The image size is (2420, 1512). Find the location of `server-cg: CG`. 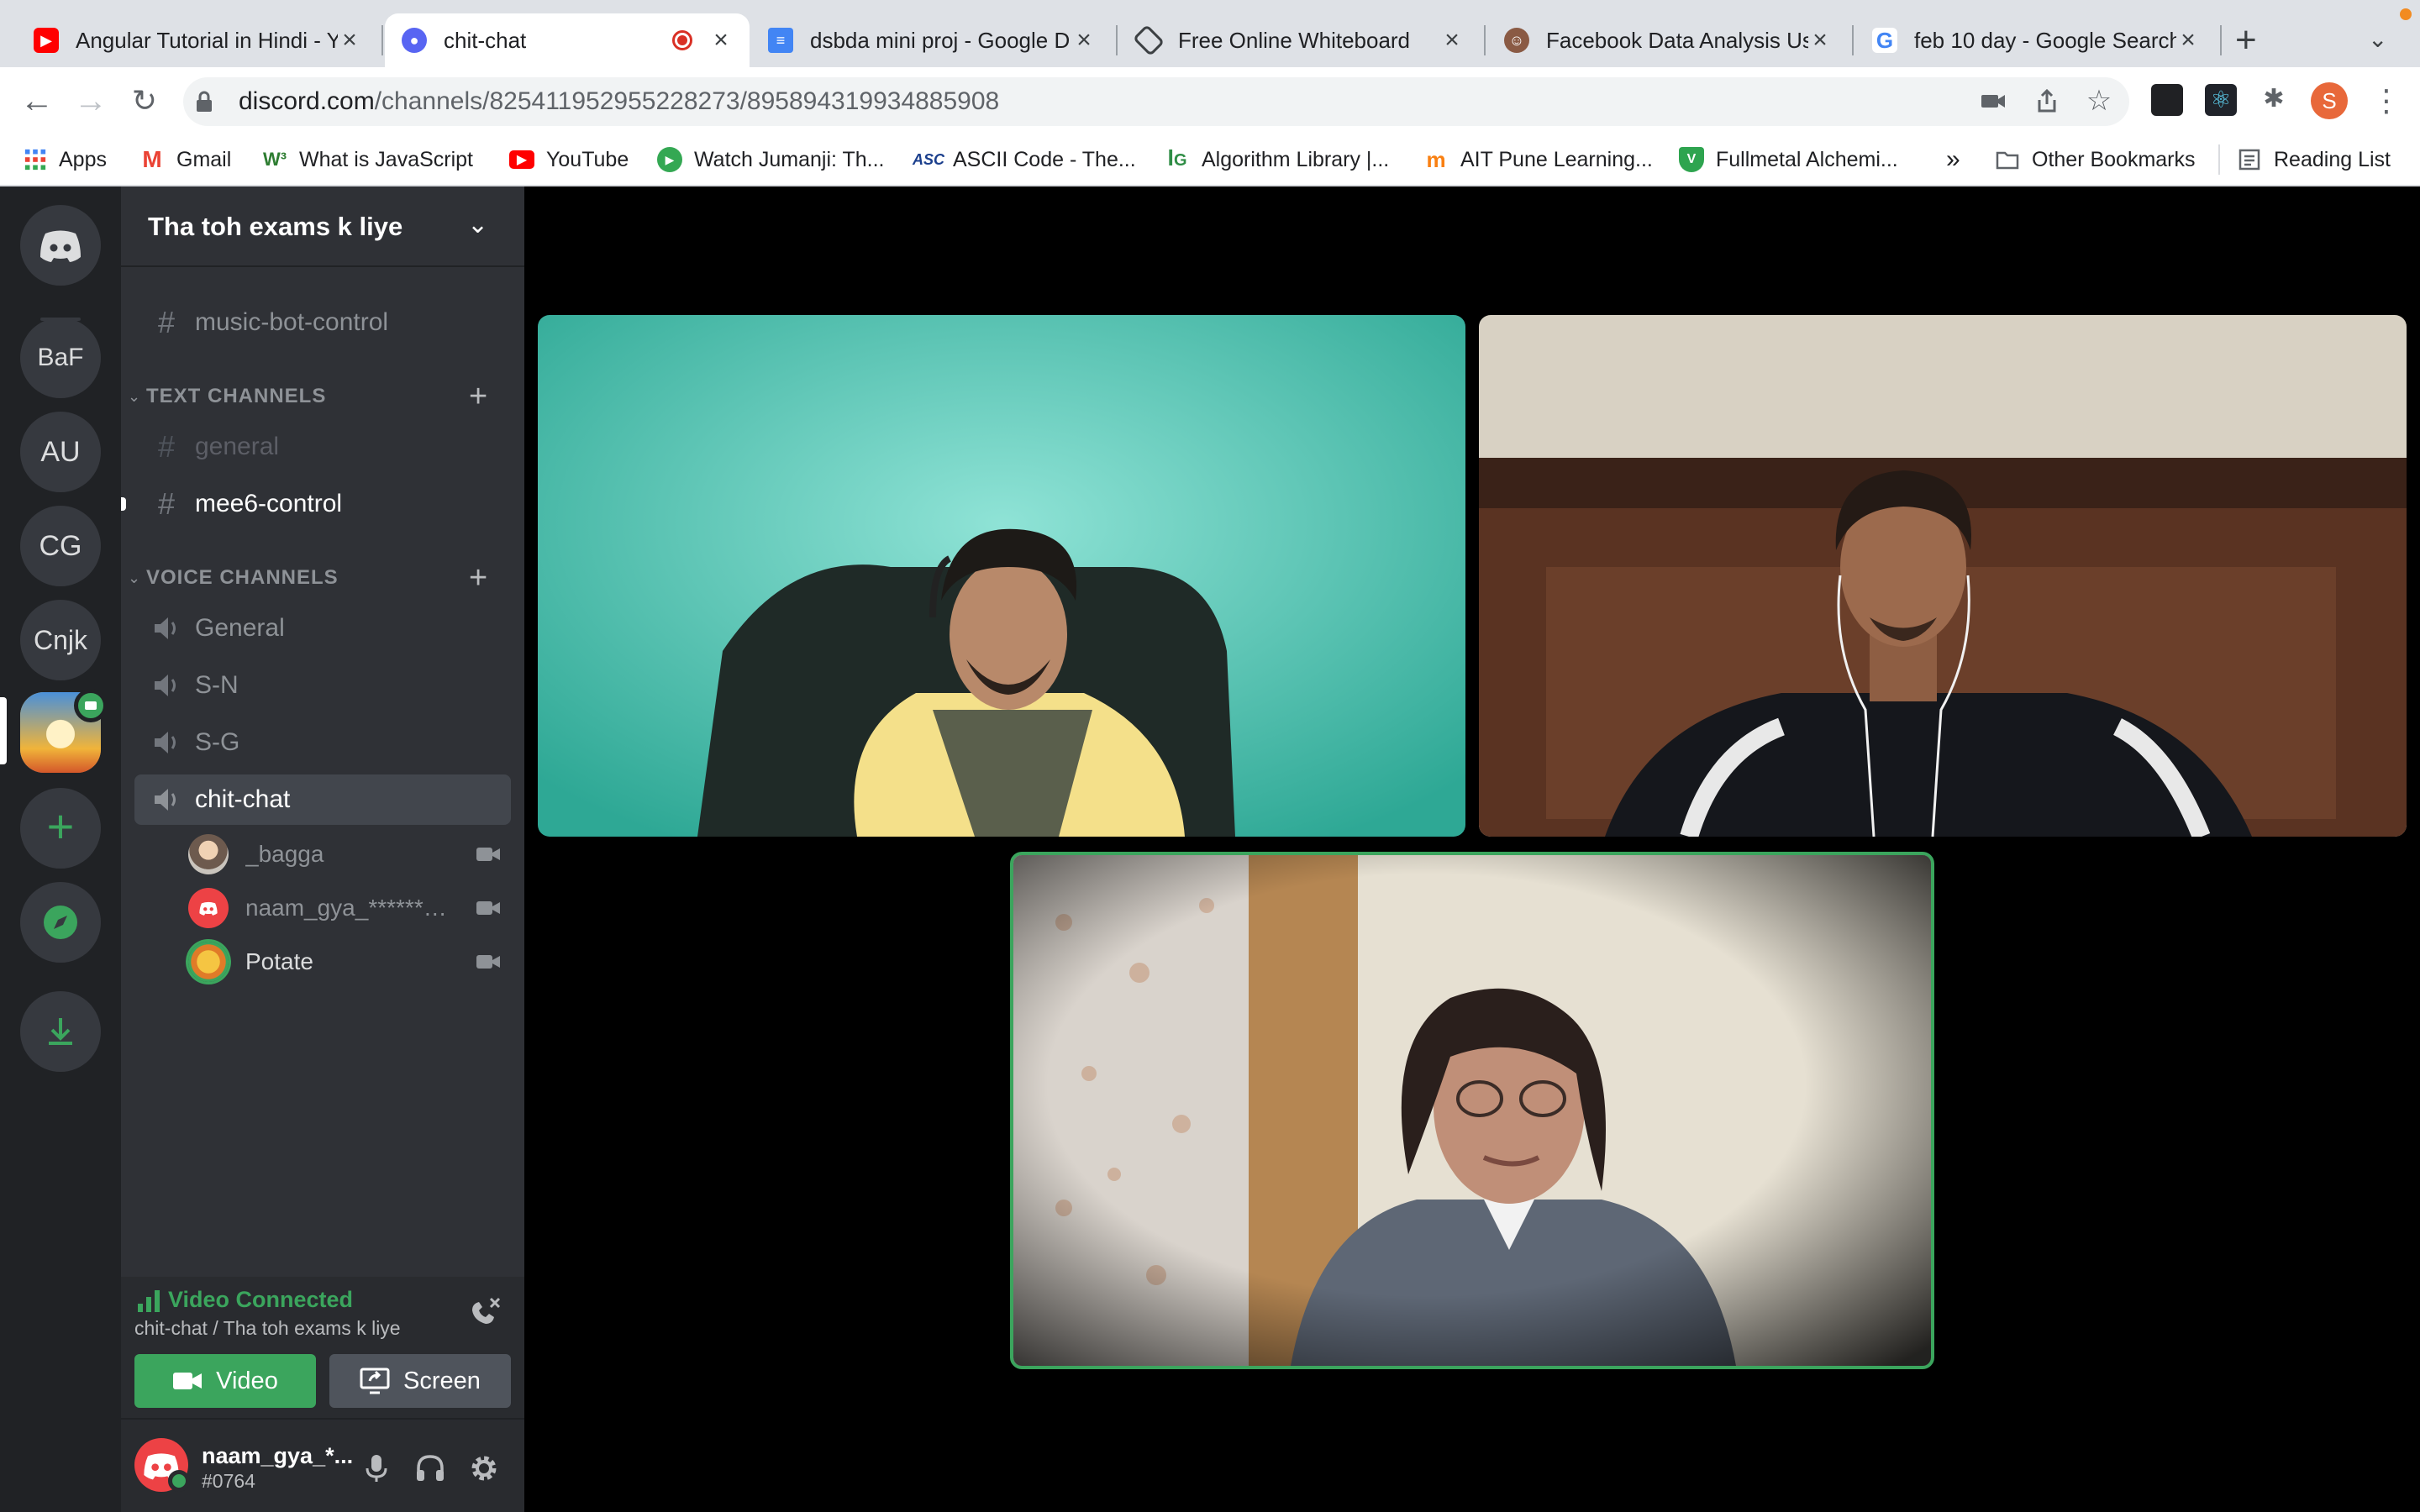

server-cg: CG is located at coordinates (60, 546).